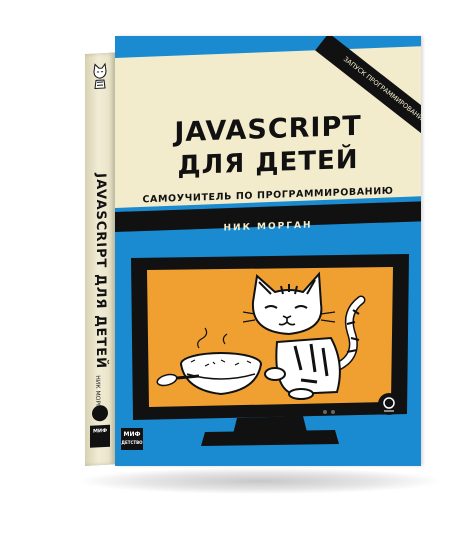 This screenshot has height=536, width=470. What do you see at coordinates (100, 271) in the screenshot?
I see `spine-title: JAVASCRIPT ДЛЯ ДЕТЕЙ` at bounding box center [100, 271].